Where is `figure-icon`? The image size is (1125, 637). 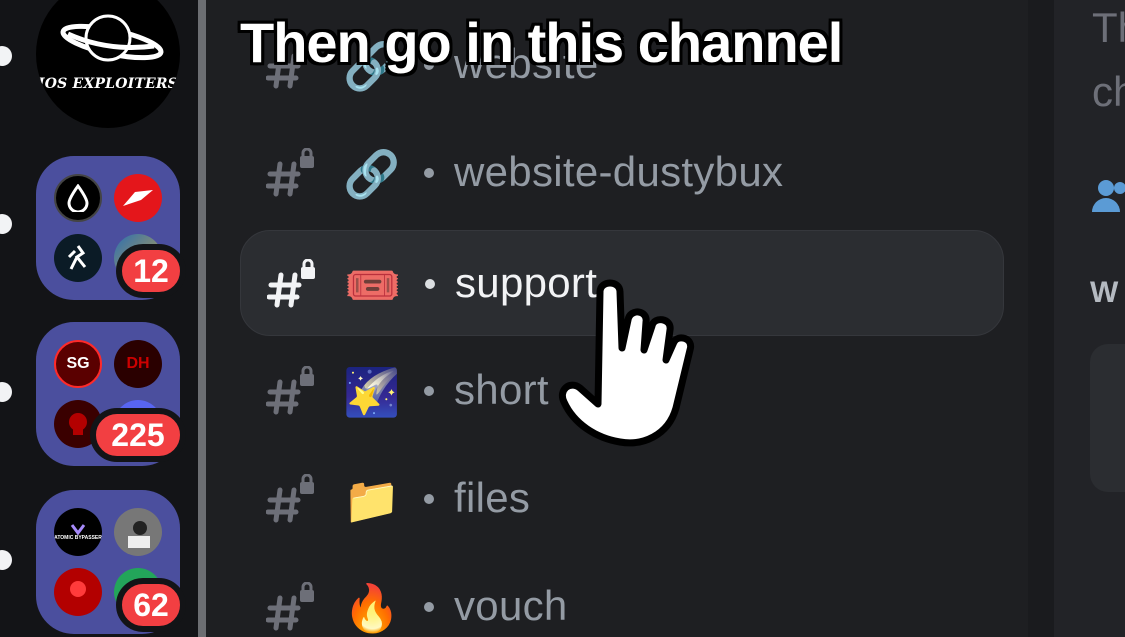 figure-icon is located at coordinates (77, 257).